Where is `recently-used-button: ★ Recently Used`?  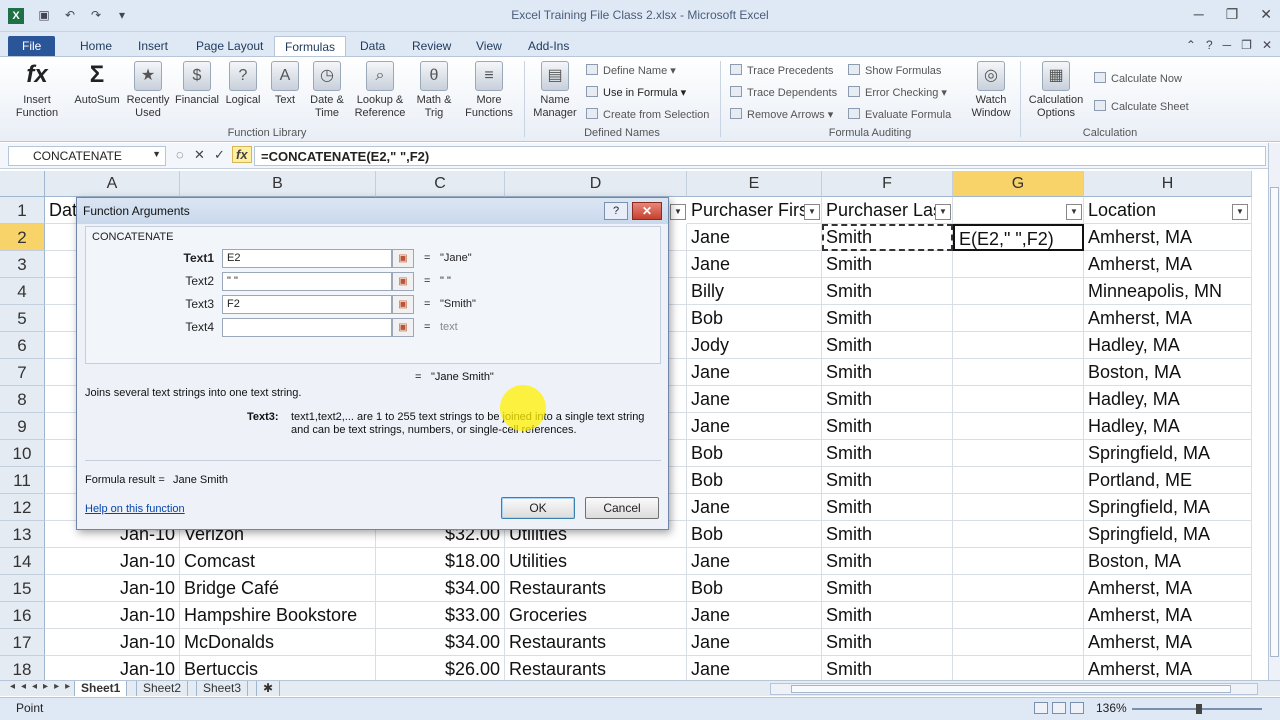
recently-used-button: ★ Recently Used is located at coordinates (148, 90).